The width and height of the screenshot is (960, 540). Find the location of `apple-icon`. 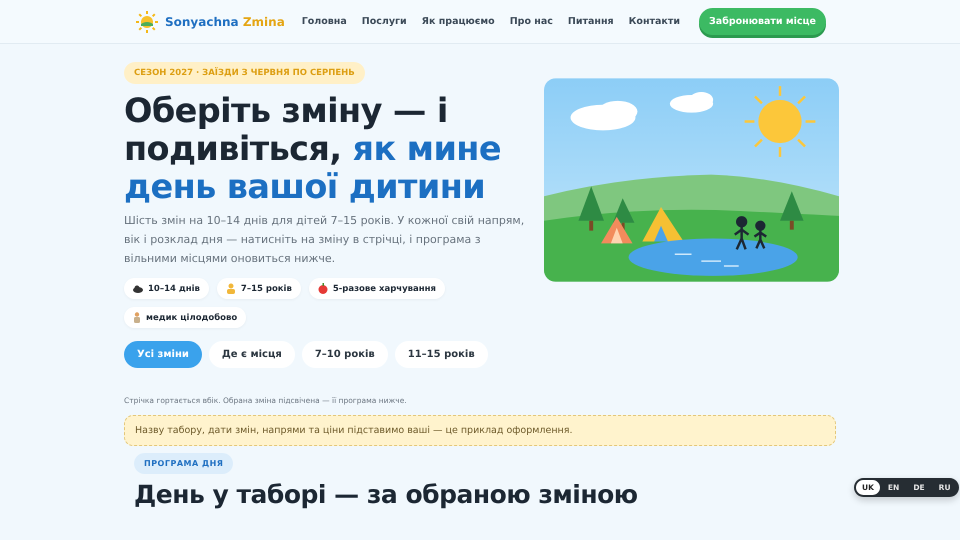

apple-icon is located at coordinates (323, 288).